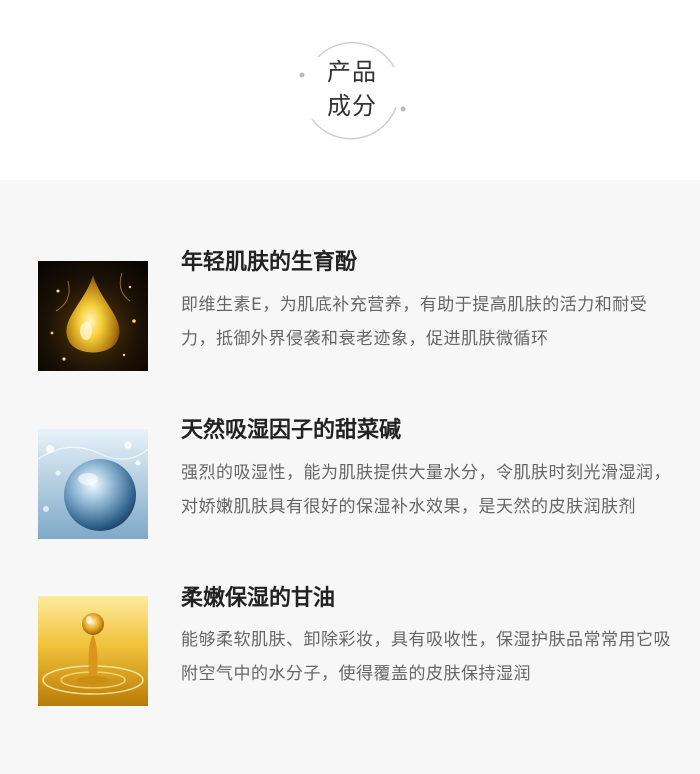  I want to click on oil-drip-splash-icon, so click(93, 651).